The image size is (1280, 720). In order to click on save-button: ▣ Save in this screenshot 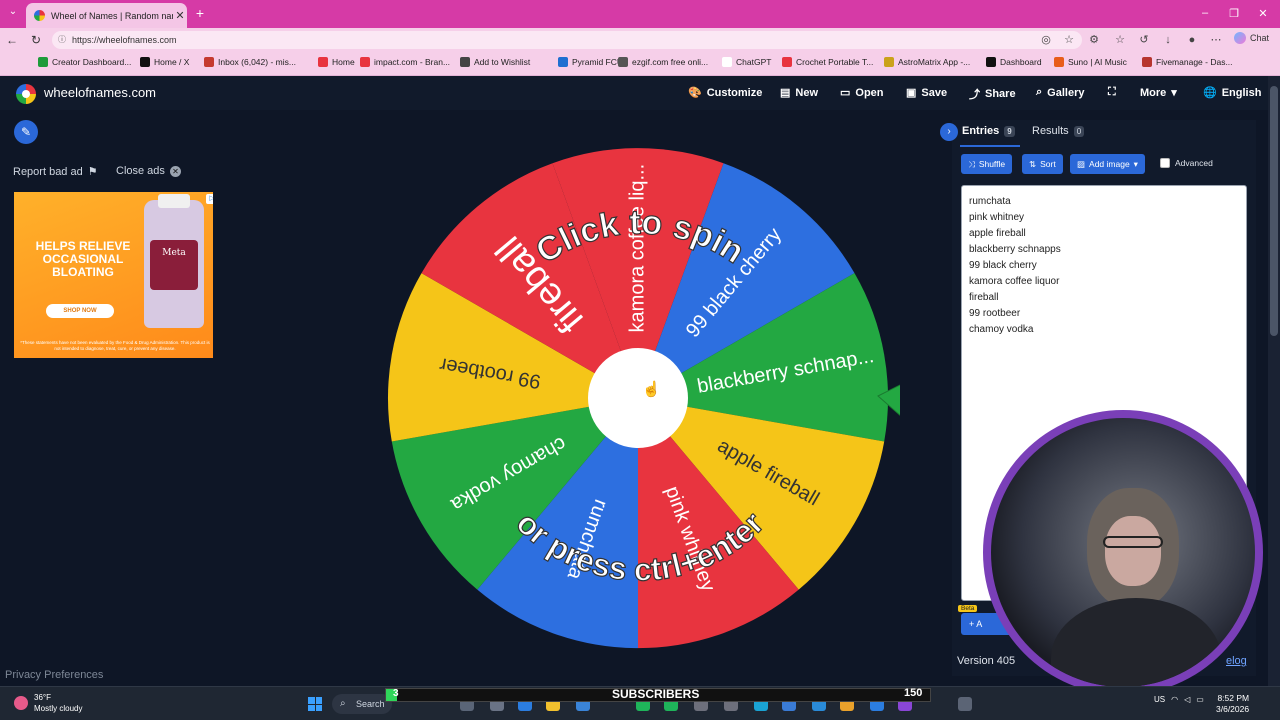, I will do `click(927, 93)`.